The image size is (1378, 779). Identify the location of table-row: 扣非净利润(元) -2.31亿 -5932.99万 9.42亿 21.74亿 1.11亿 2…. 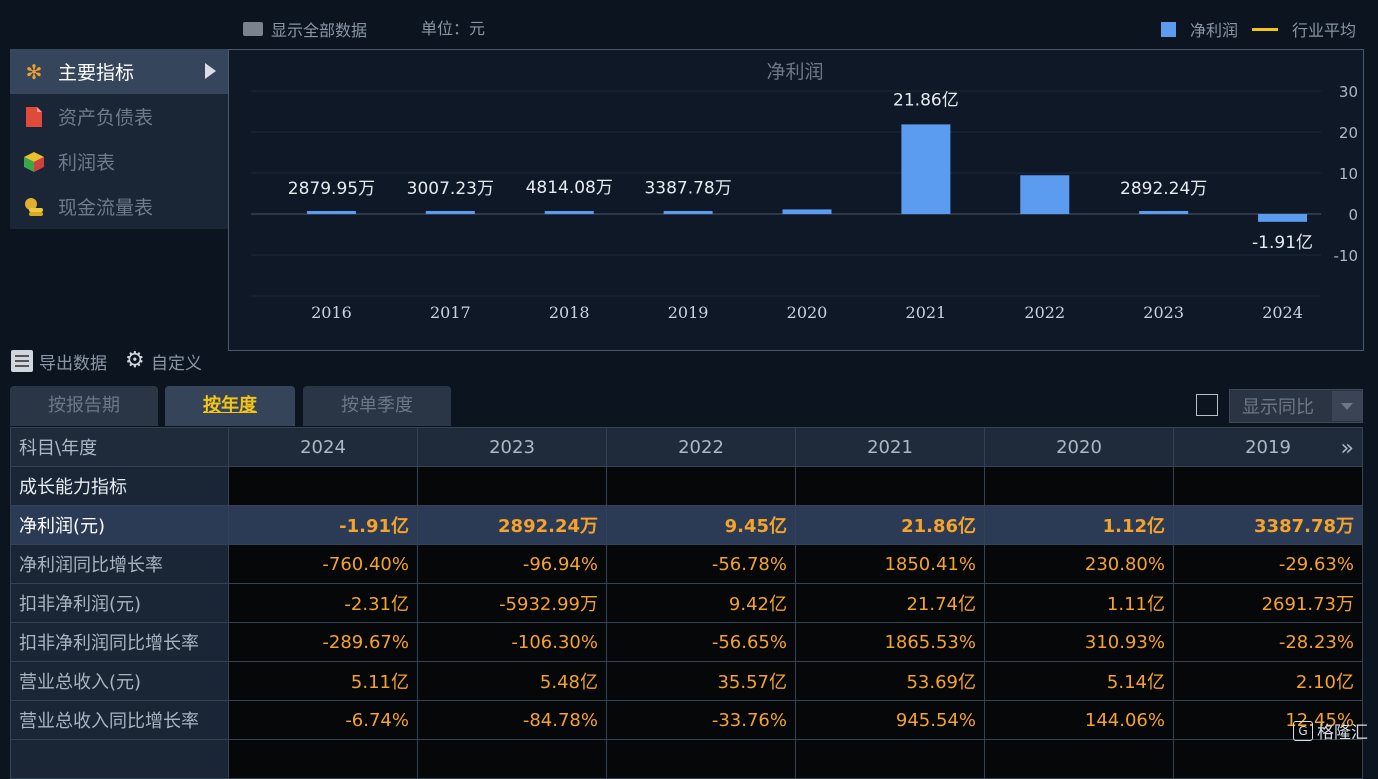
(686, 603).